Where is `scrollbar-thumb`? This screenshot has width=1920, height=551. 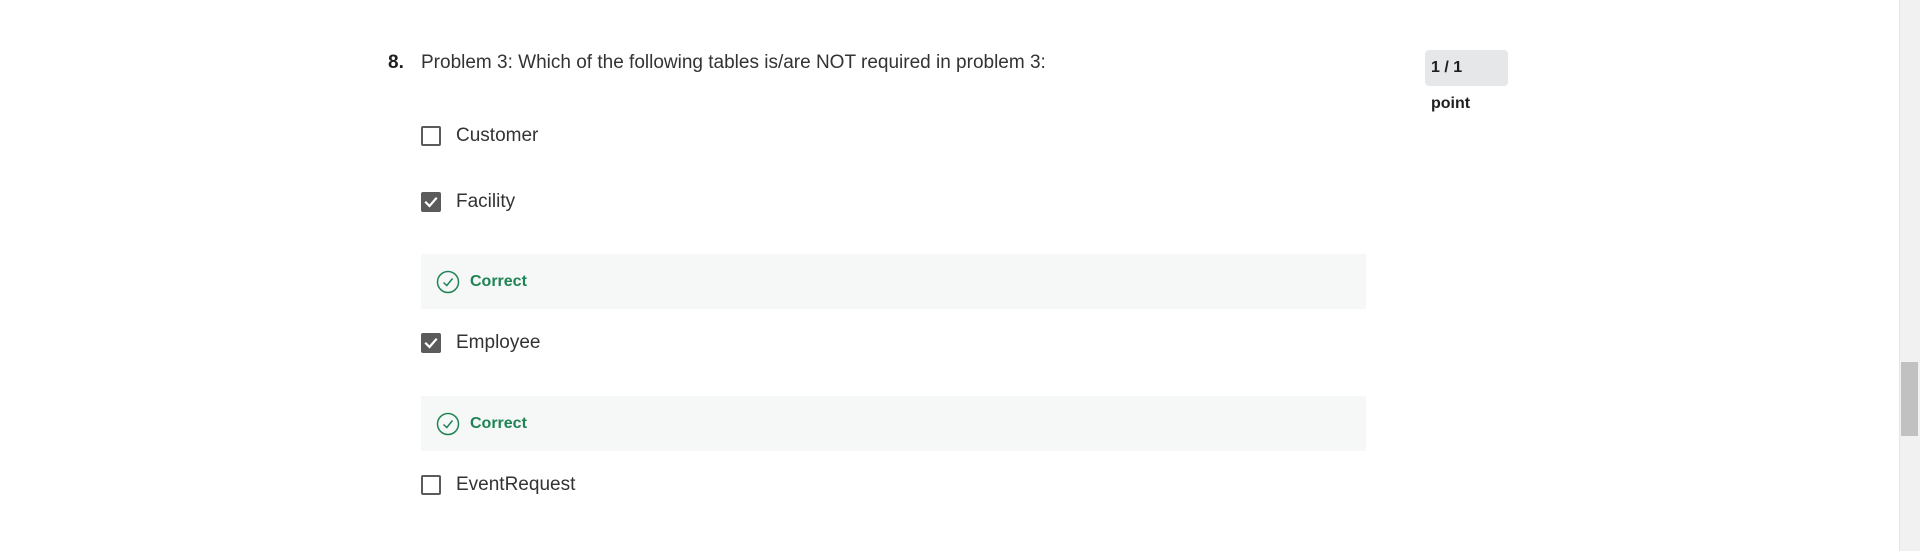
scrollbar-thumb is located at coordinates (1909, 399).